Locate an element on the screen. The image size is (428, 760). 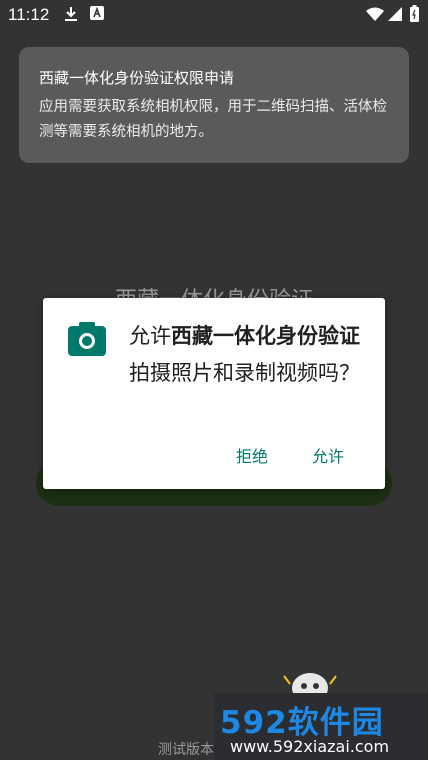
dialog-message-suffix: 拍摄照片和录制视频吗？ is located at coordinates (244, 373).